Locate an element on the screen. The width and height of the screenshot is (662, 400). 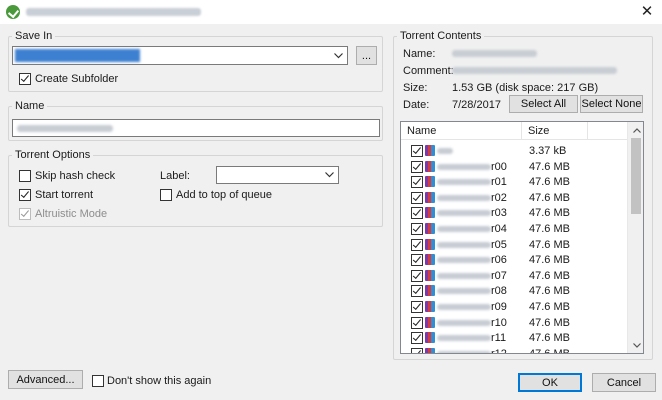
dont-show-again-label: Don't show this again is located at coordinates (159, 381).